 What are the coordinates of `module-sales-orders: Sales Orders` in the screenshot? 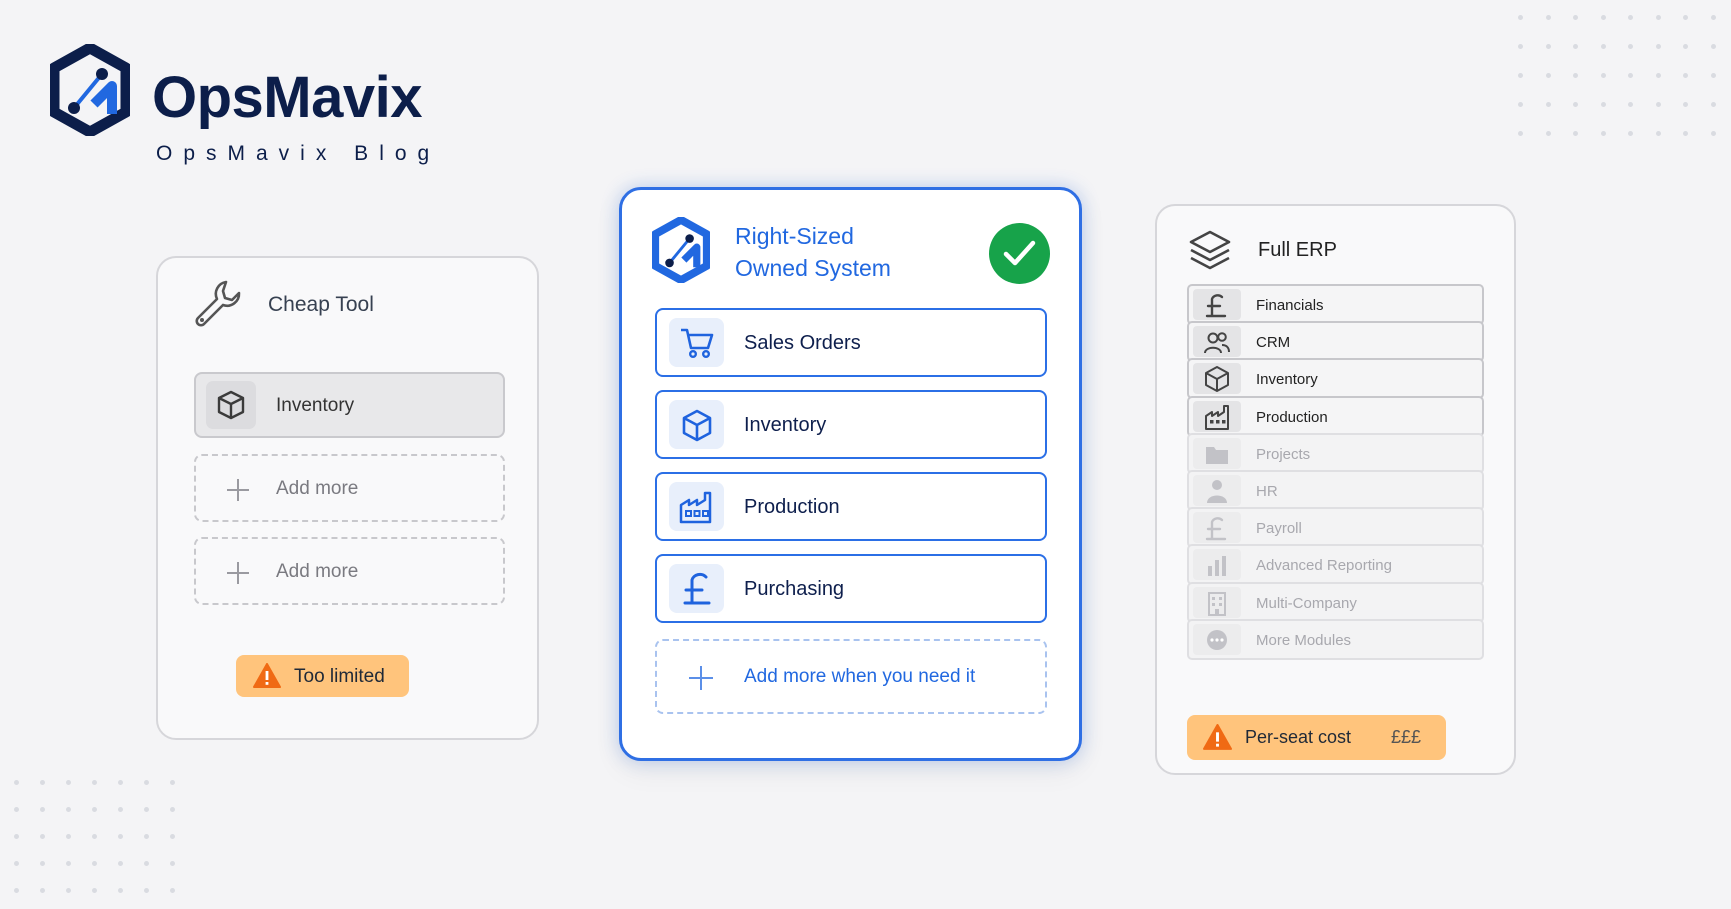 It's located at (851, 342).